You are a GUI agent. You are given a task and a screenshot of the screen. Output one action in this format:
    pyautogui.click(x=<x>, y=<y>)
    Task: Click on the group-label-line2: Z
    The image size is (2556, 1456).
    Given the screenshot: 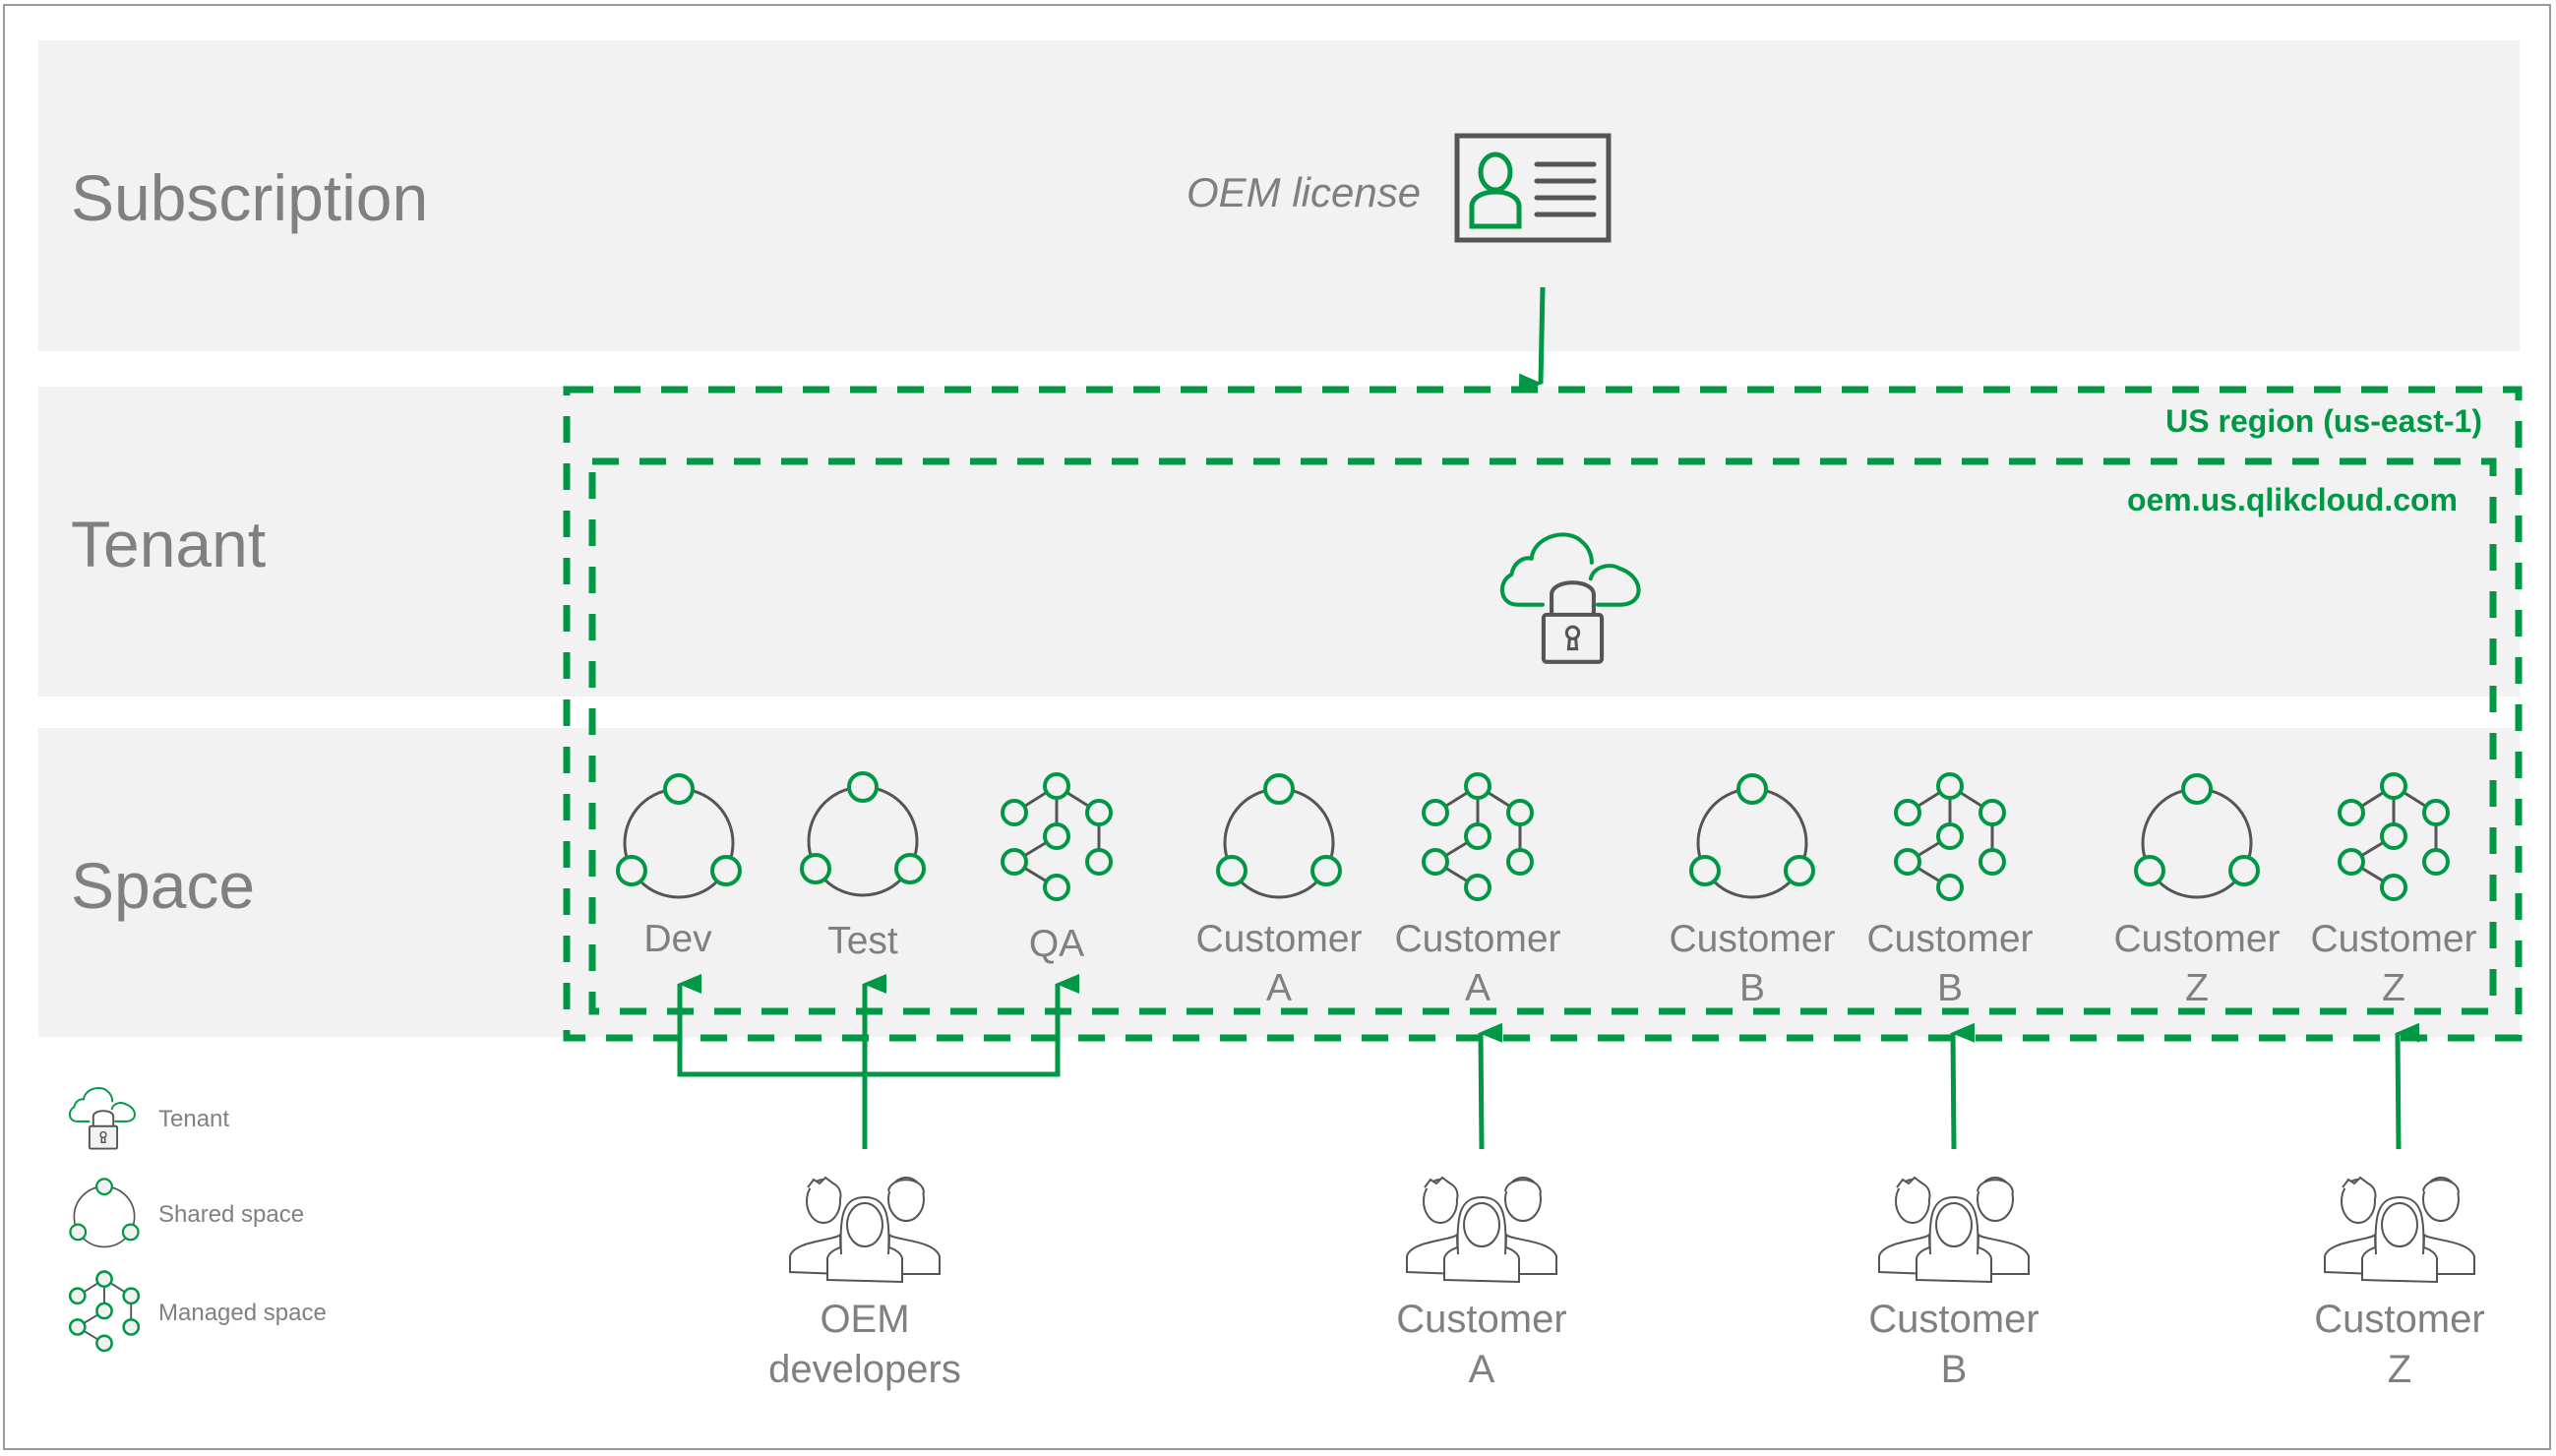 What is the action you would take?
    pyautogui.click(x=2399, y=1369)
    